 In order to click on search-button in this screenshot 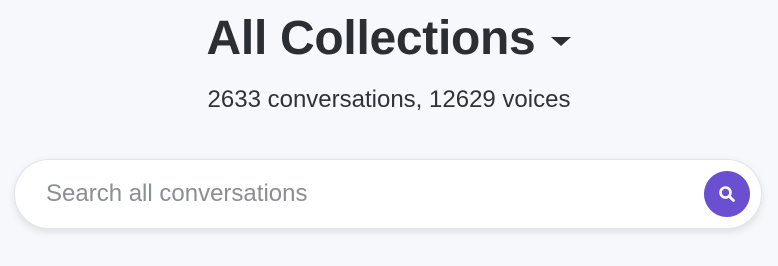, I will do `click(727, 194)`.